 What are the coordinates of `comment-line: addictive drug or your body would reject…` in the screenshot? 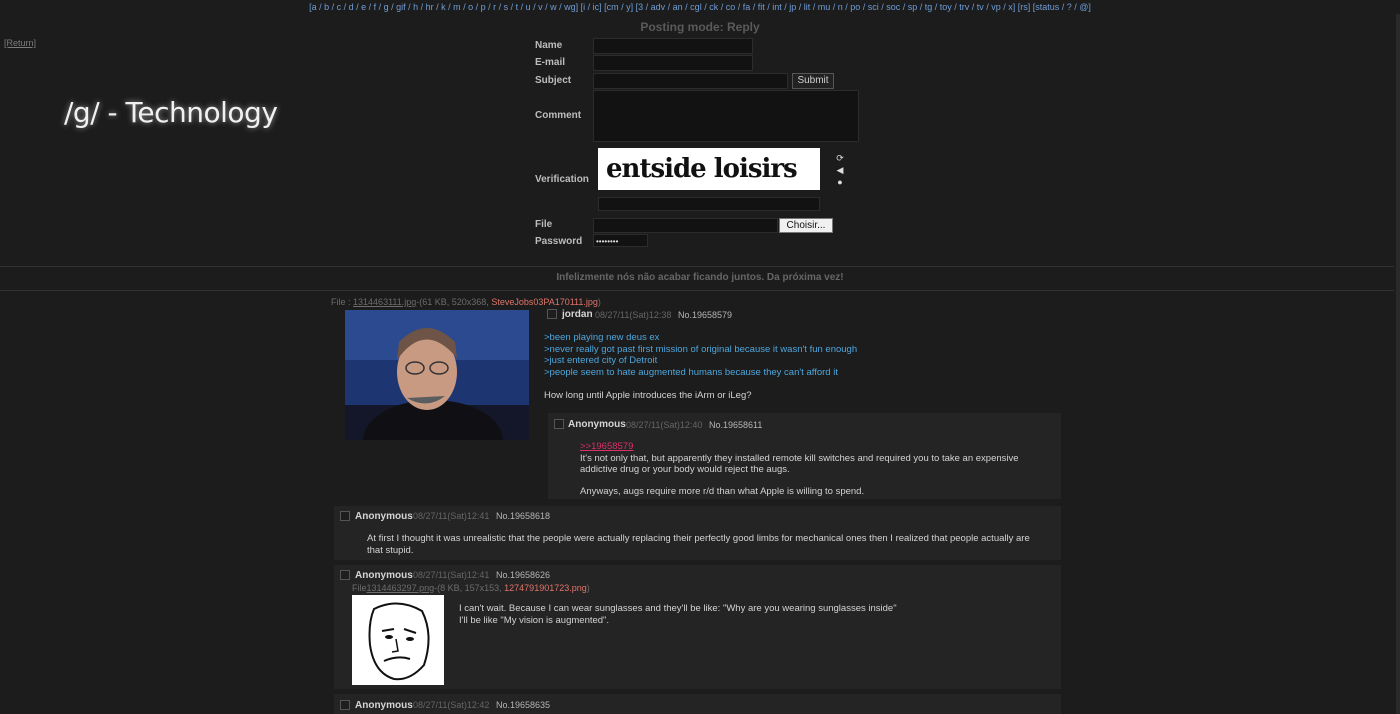 It's located at (685, 469).